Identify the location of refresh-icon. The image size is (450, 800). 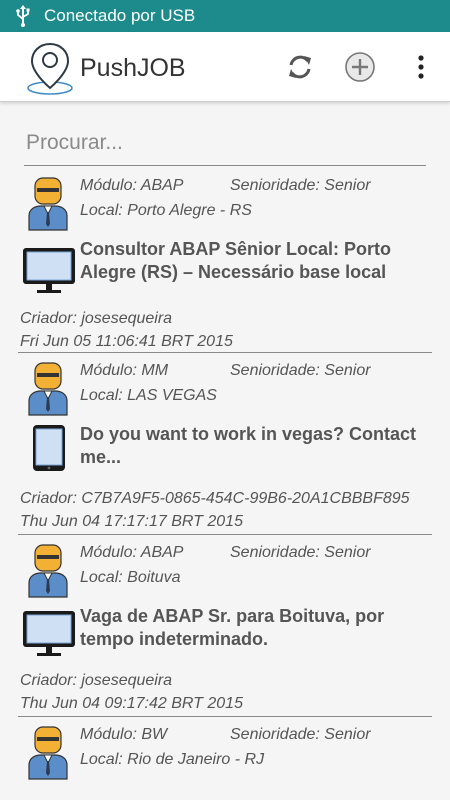
(300, 67).